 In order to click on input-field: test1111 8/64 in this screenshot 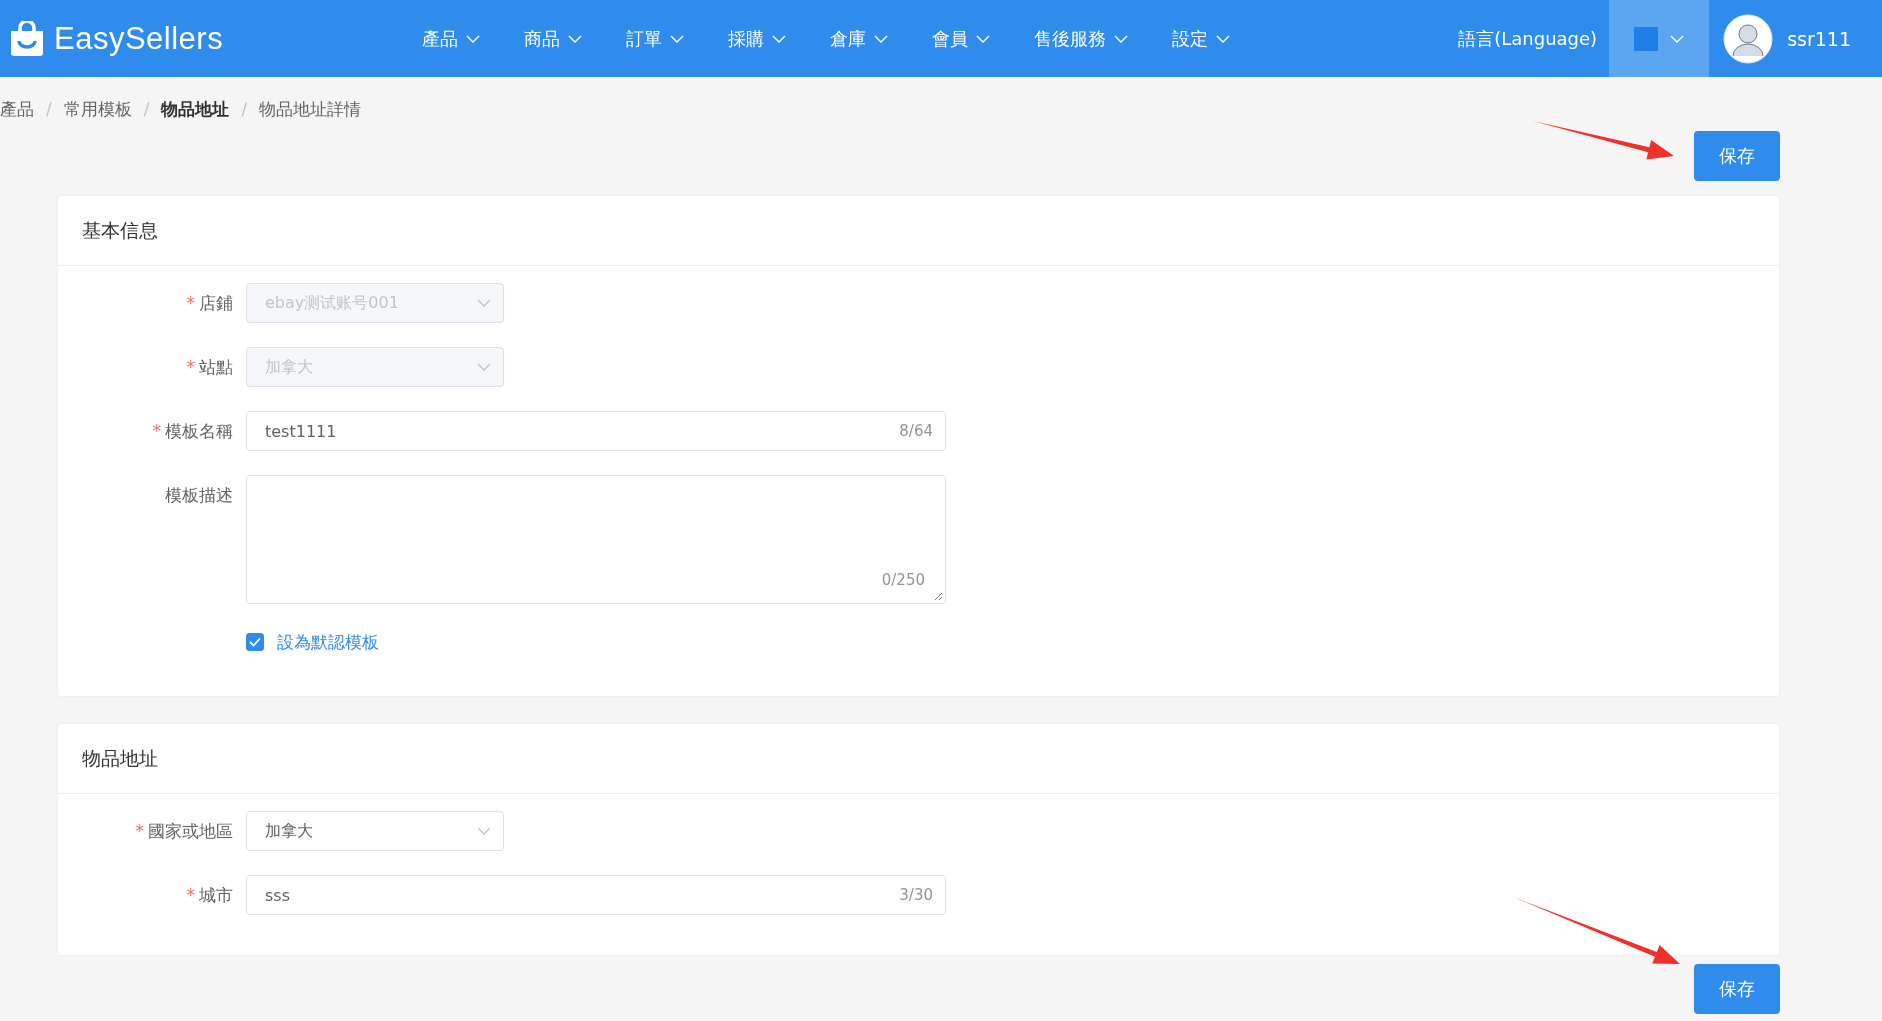, I will do `click(596, 431)`.